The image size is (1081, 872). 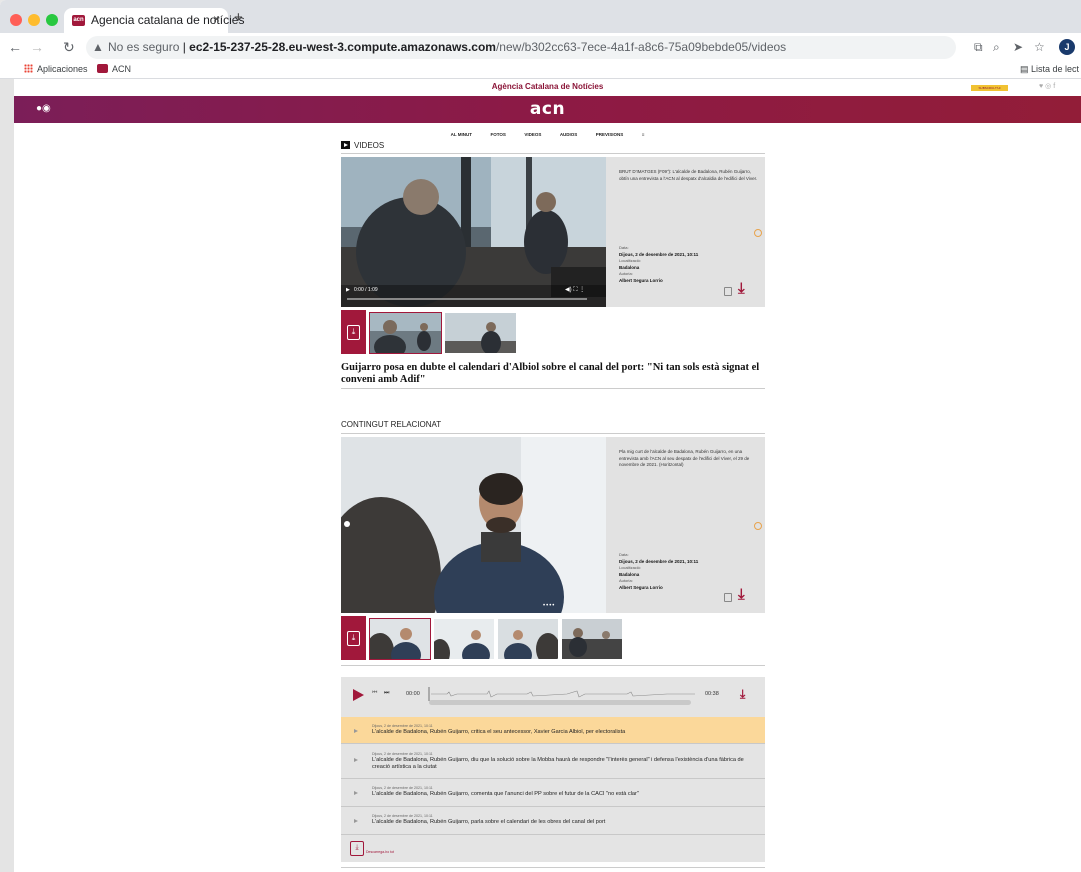 I want to click on download-all-label: Descarrega-ho tot, so click(x=380, y=852).